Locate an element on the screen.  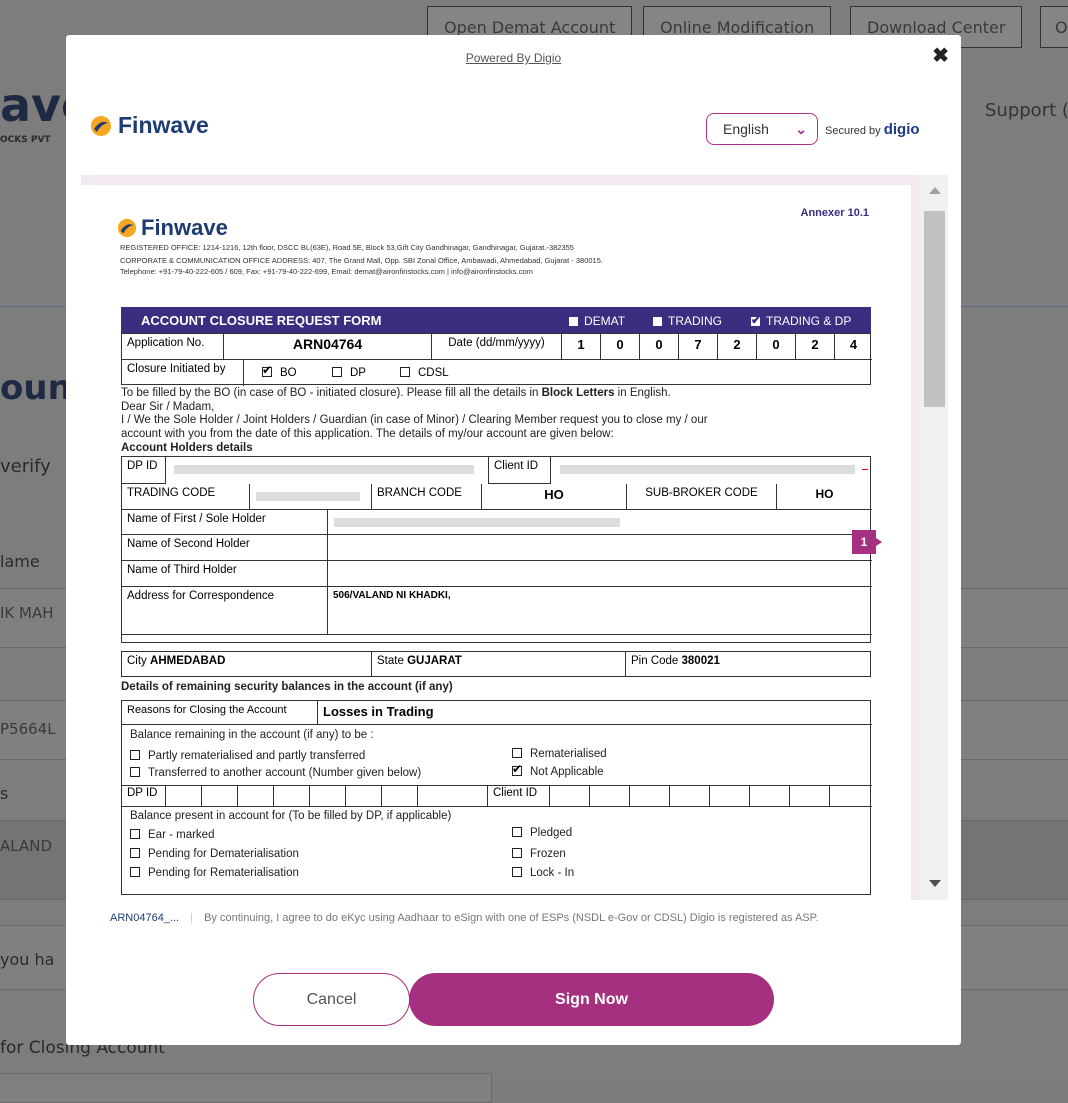
third-holder-label: Name of Third Holder is located at coordinates (225, 574).